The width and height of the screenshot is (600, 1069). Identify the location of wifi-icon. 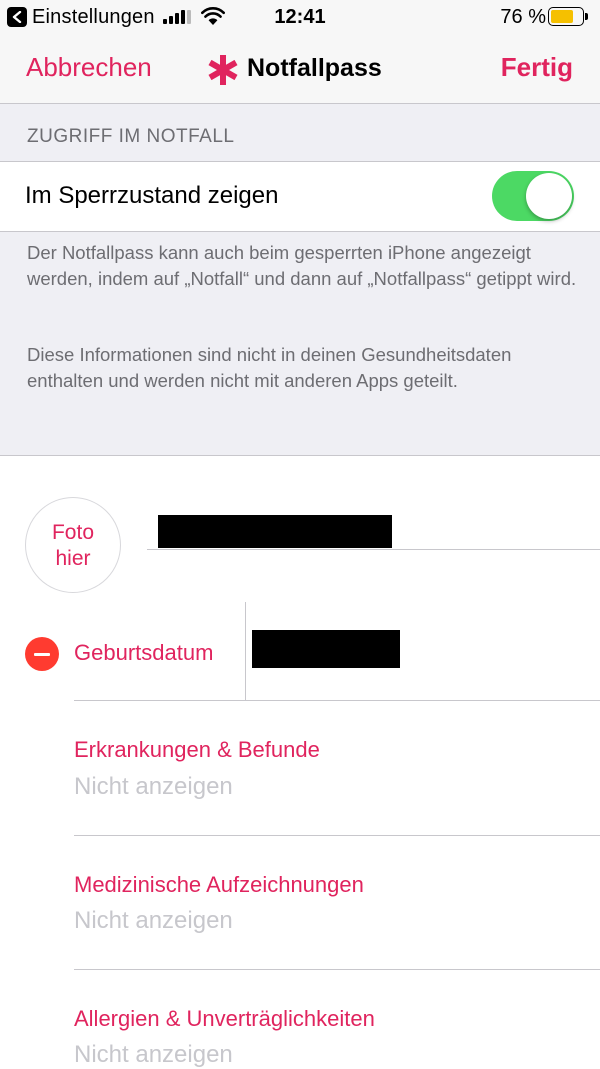
(213, 16).